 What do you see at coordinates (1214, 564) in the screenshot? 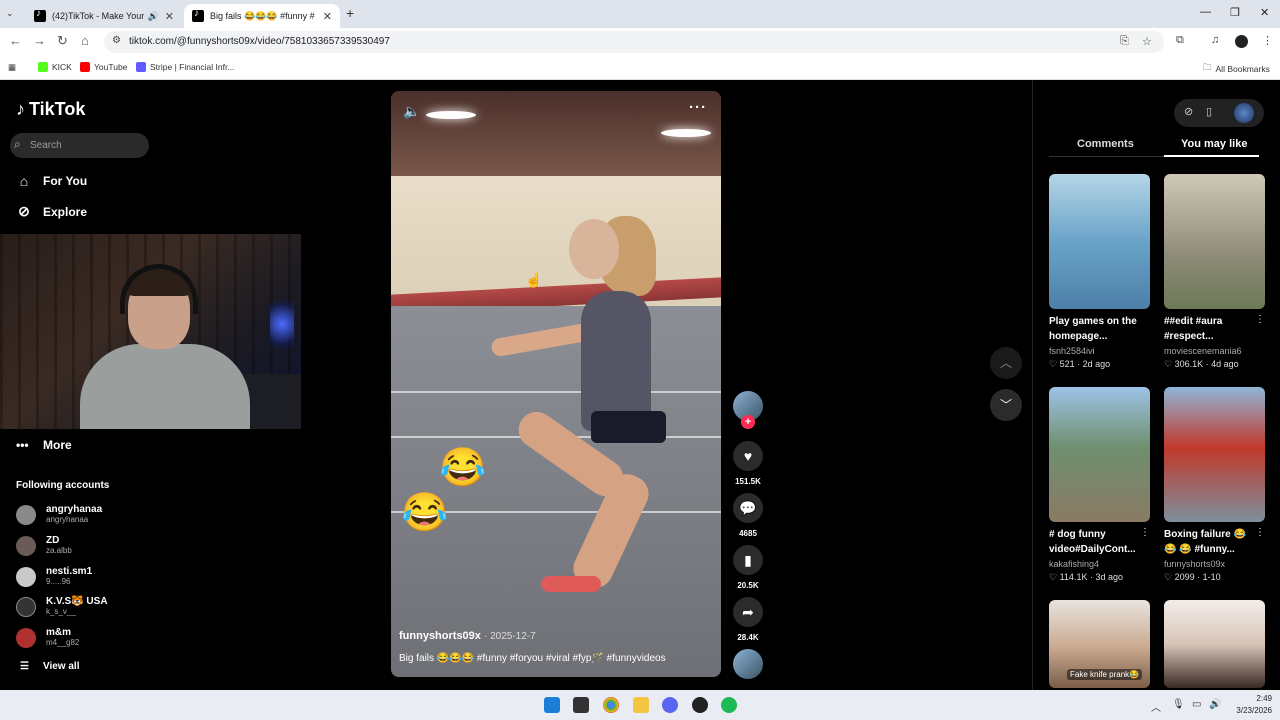
I see `card-author: funnyshorts09x` at bounding box center [1214, 564].